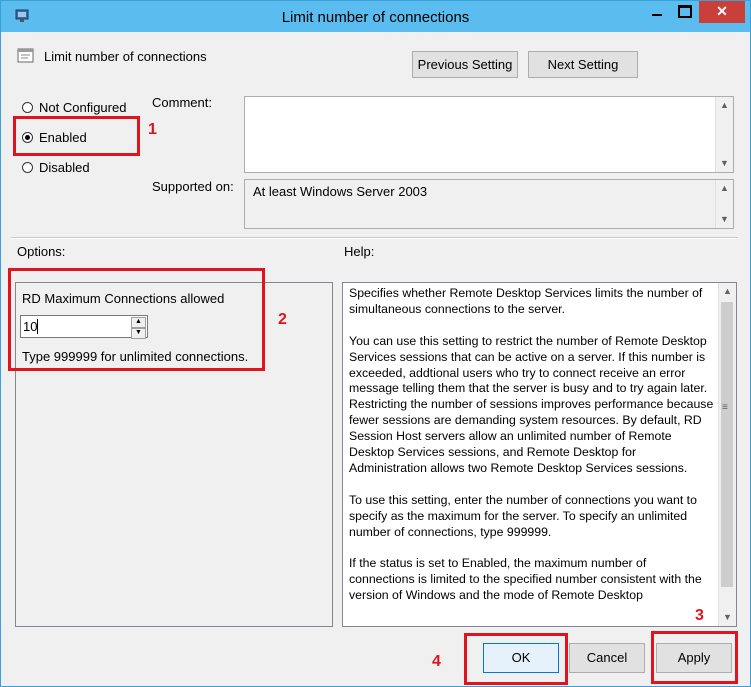 The height and width of the screenshot is (687, 751). Describe the element at coordinates (125, 56) in the screenshot. I see `setting-name: Limit number of connections` at that location.